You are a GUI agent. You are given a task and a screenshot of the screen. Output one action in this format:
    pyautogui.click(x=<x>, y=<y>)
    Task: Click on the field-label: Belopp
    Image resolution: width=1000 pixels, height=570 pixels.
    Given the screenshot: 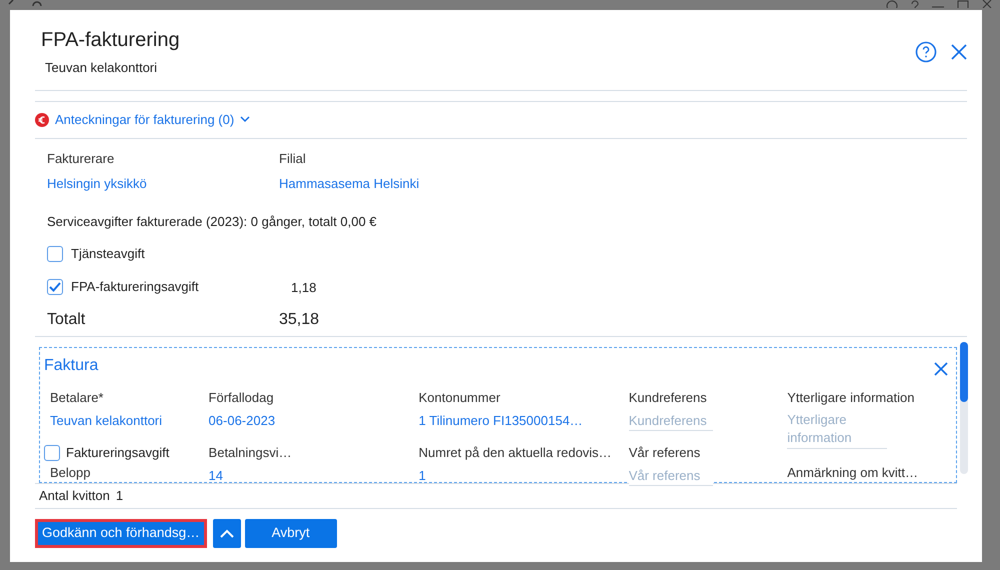 What is the action you would take?
    pyautogui.click(x=71, y=473)
    